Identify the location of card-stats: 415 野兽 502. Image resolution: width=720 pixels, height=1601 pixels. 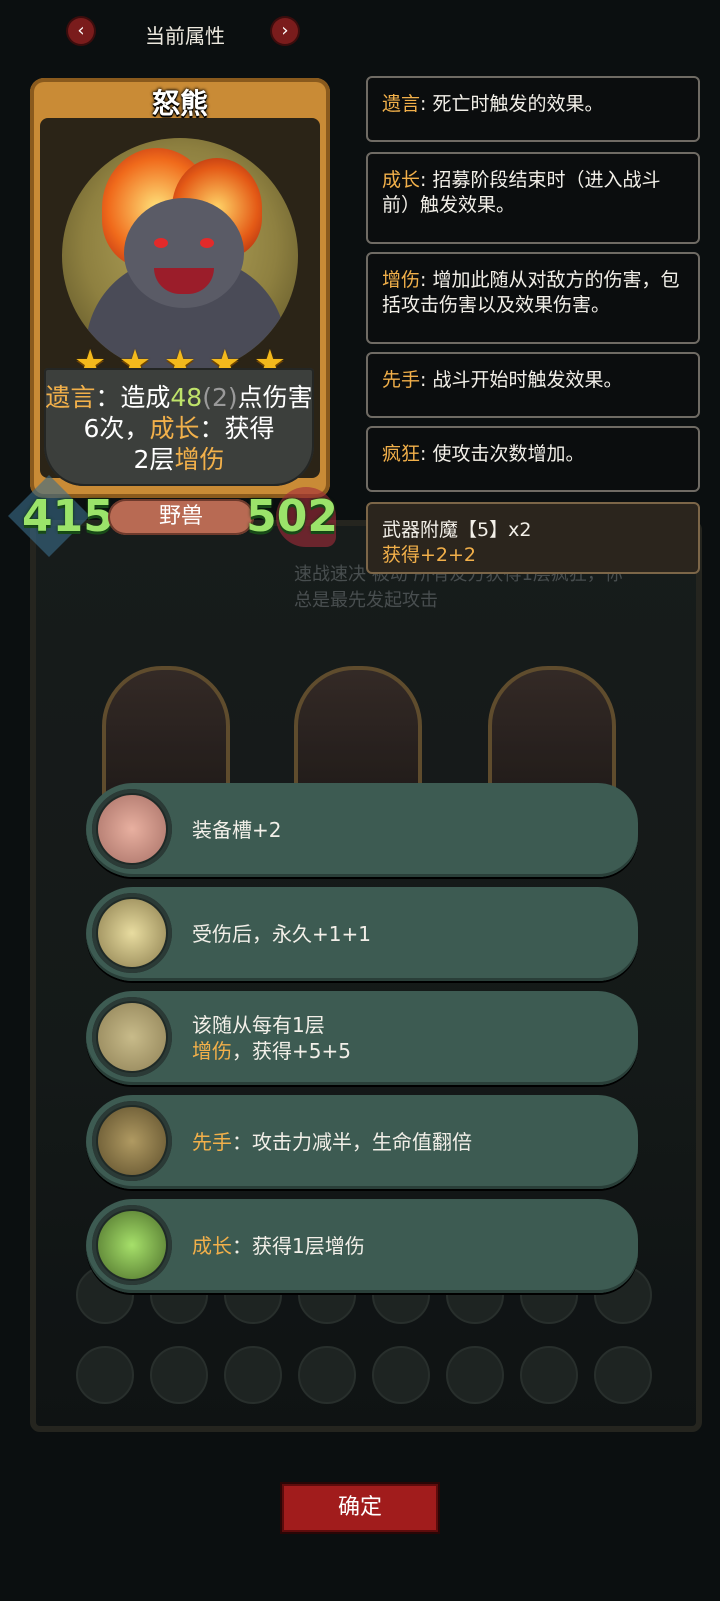
(172, 516).